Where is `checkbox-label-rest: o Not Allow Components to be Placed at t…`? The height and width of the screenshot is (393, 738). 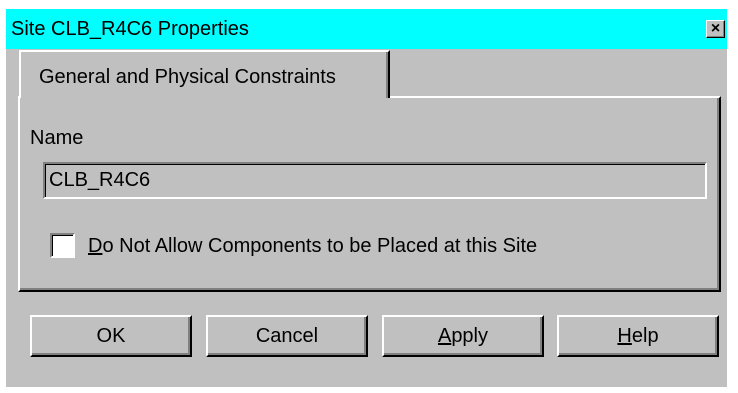 checkbox-label-rest: o Not Allow Components to be Placed at t… is located at coordinates (320, 246).